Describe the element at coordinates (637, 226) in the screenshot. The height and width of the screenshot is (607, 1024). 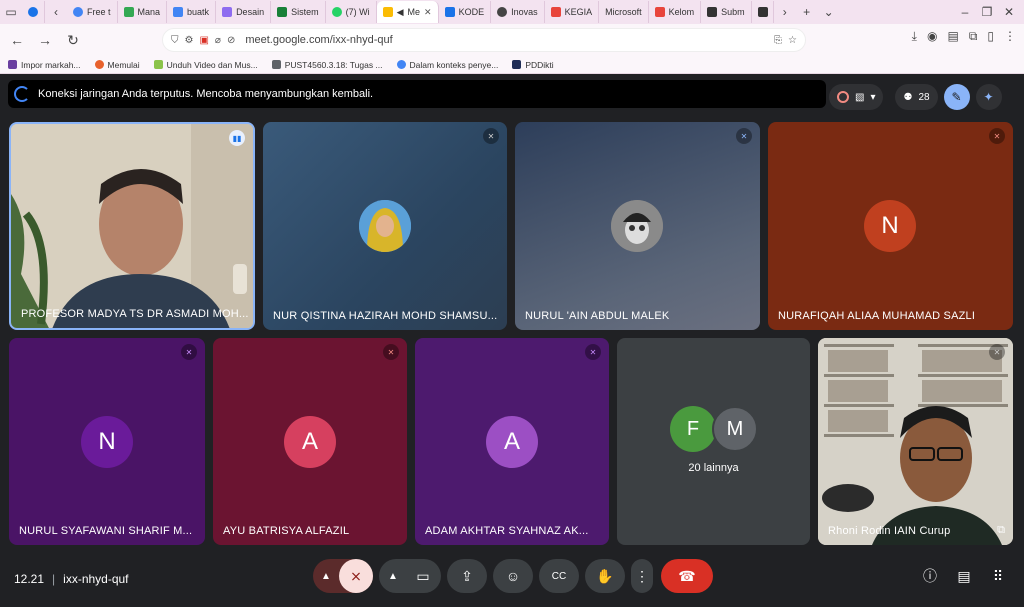
I see `participant-tile: ✕ NURUL 'AIN ABDUL MALEK` at that location.